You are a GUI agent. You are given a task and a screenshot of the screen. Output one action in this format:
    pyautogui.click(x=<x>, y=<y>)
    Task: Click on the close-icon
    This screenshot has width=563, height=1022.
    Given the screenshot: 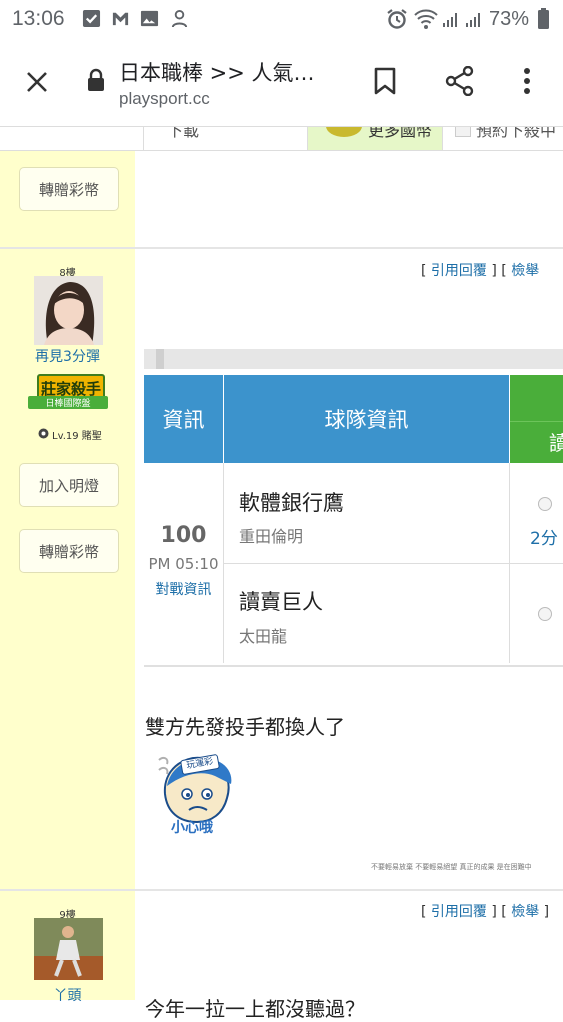 What is the action you would take?
    pyautogui.click(x=37, y=82)
    